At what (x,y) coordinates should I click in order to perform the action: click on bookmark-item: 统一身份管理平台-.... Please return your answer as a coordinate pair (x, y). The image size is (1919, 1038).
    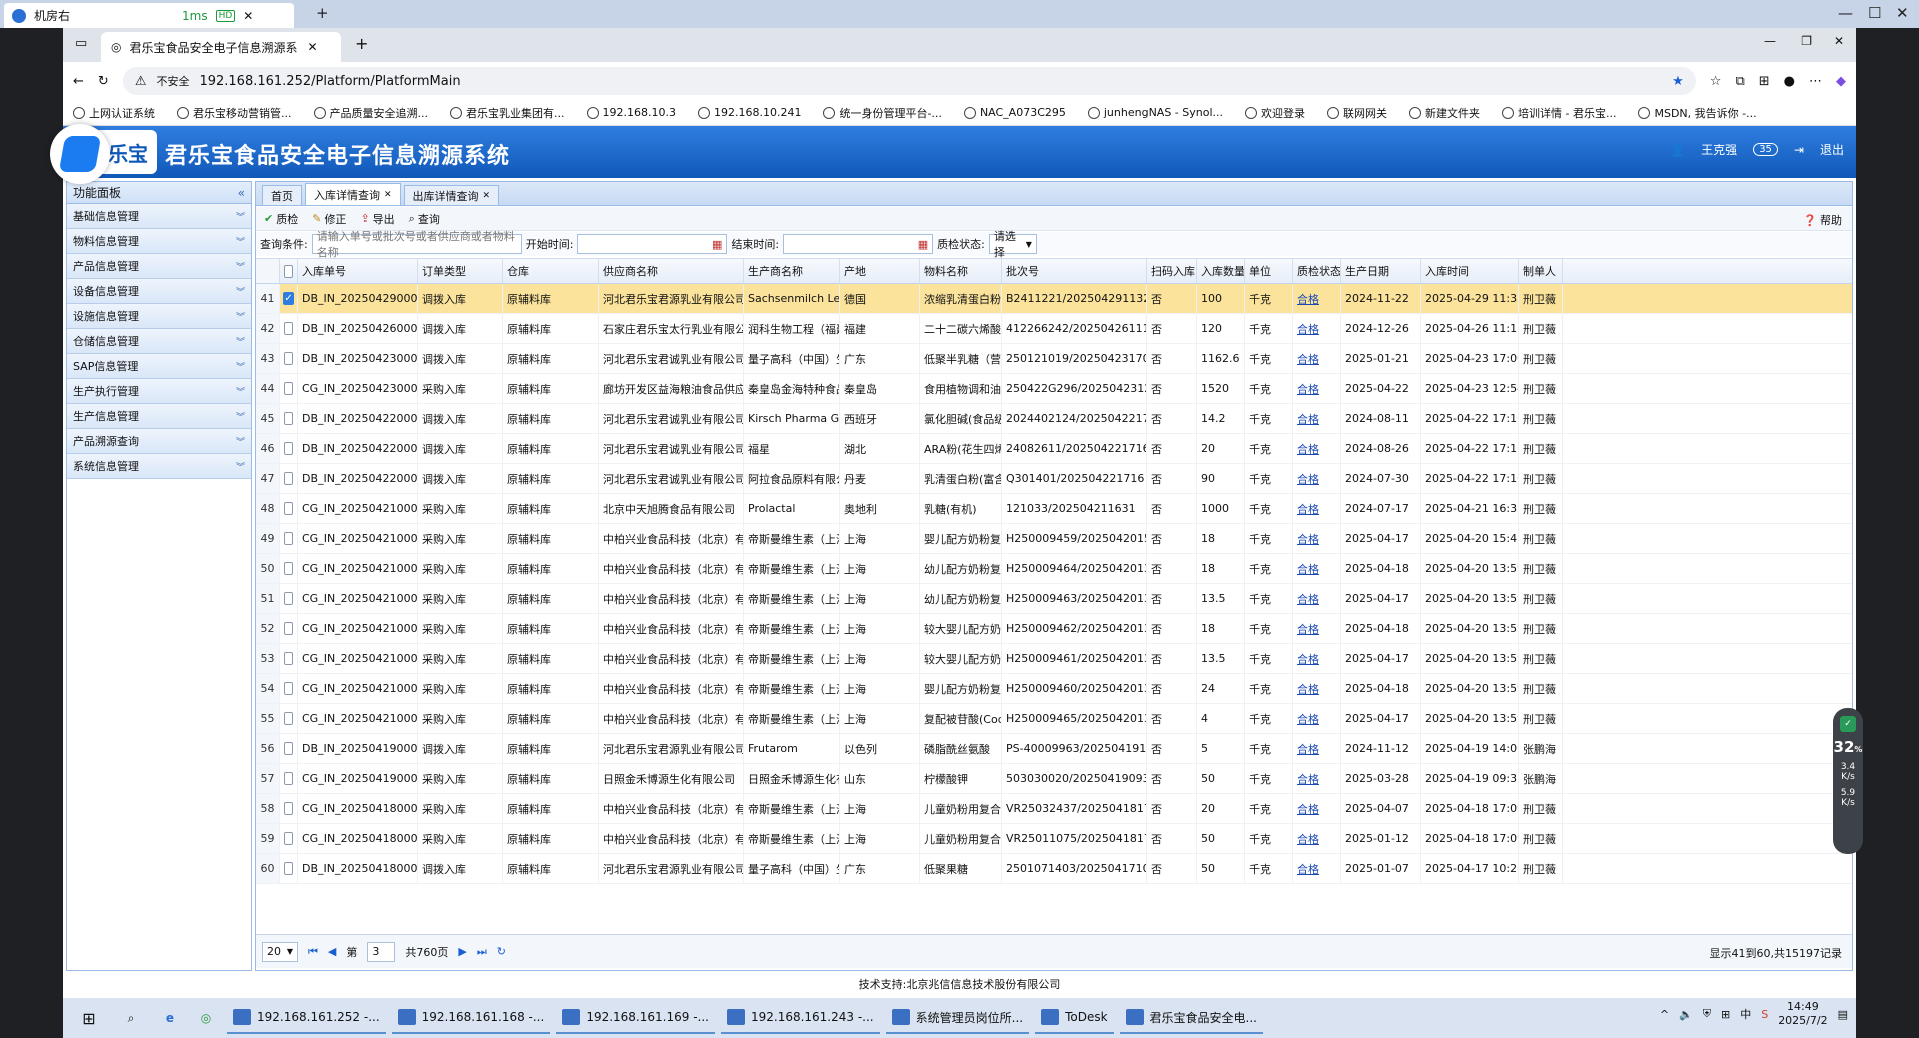
    Looking at the image, I should click on (882, 113).